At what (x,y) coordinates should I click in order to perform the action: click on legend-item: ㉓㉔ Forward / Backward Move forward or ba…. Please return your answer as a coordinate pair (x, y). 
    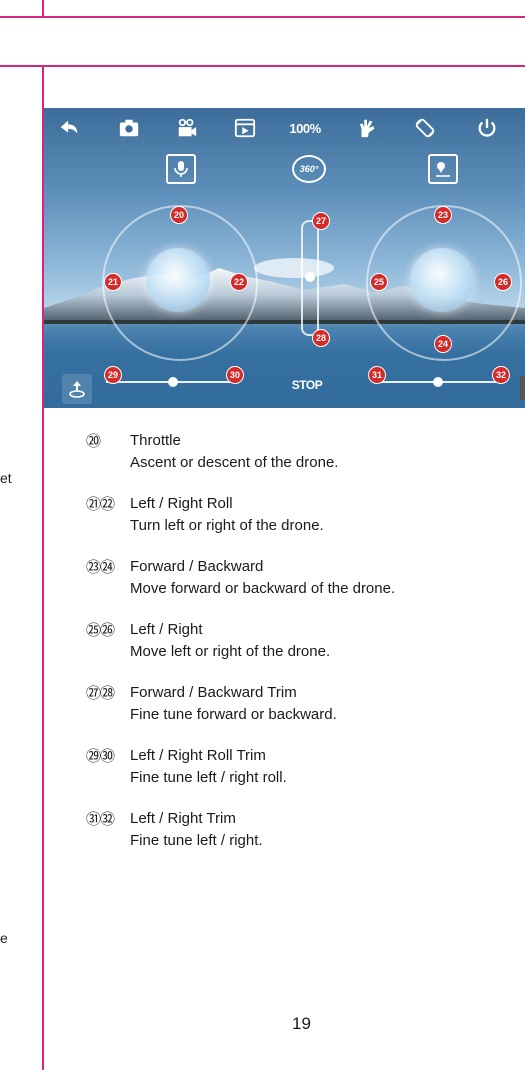
    Looking at the image, I should click on (301, 578).